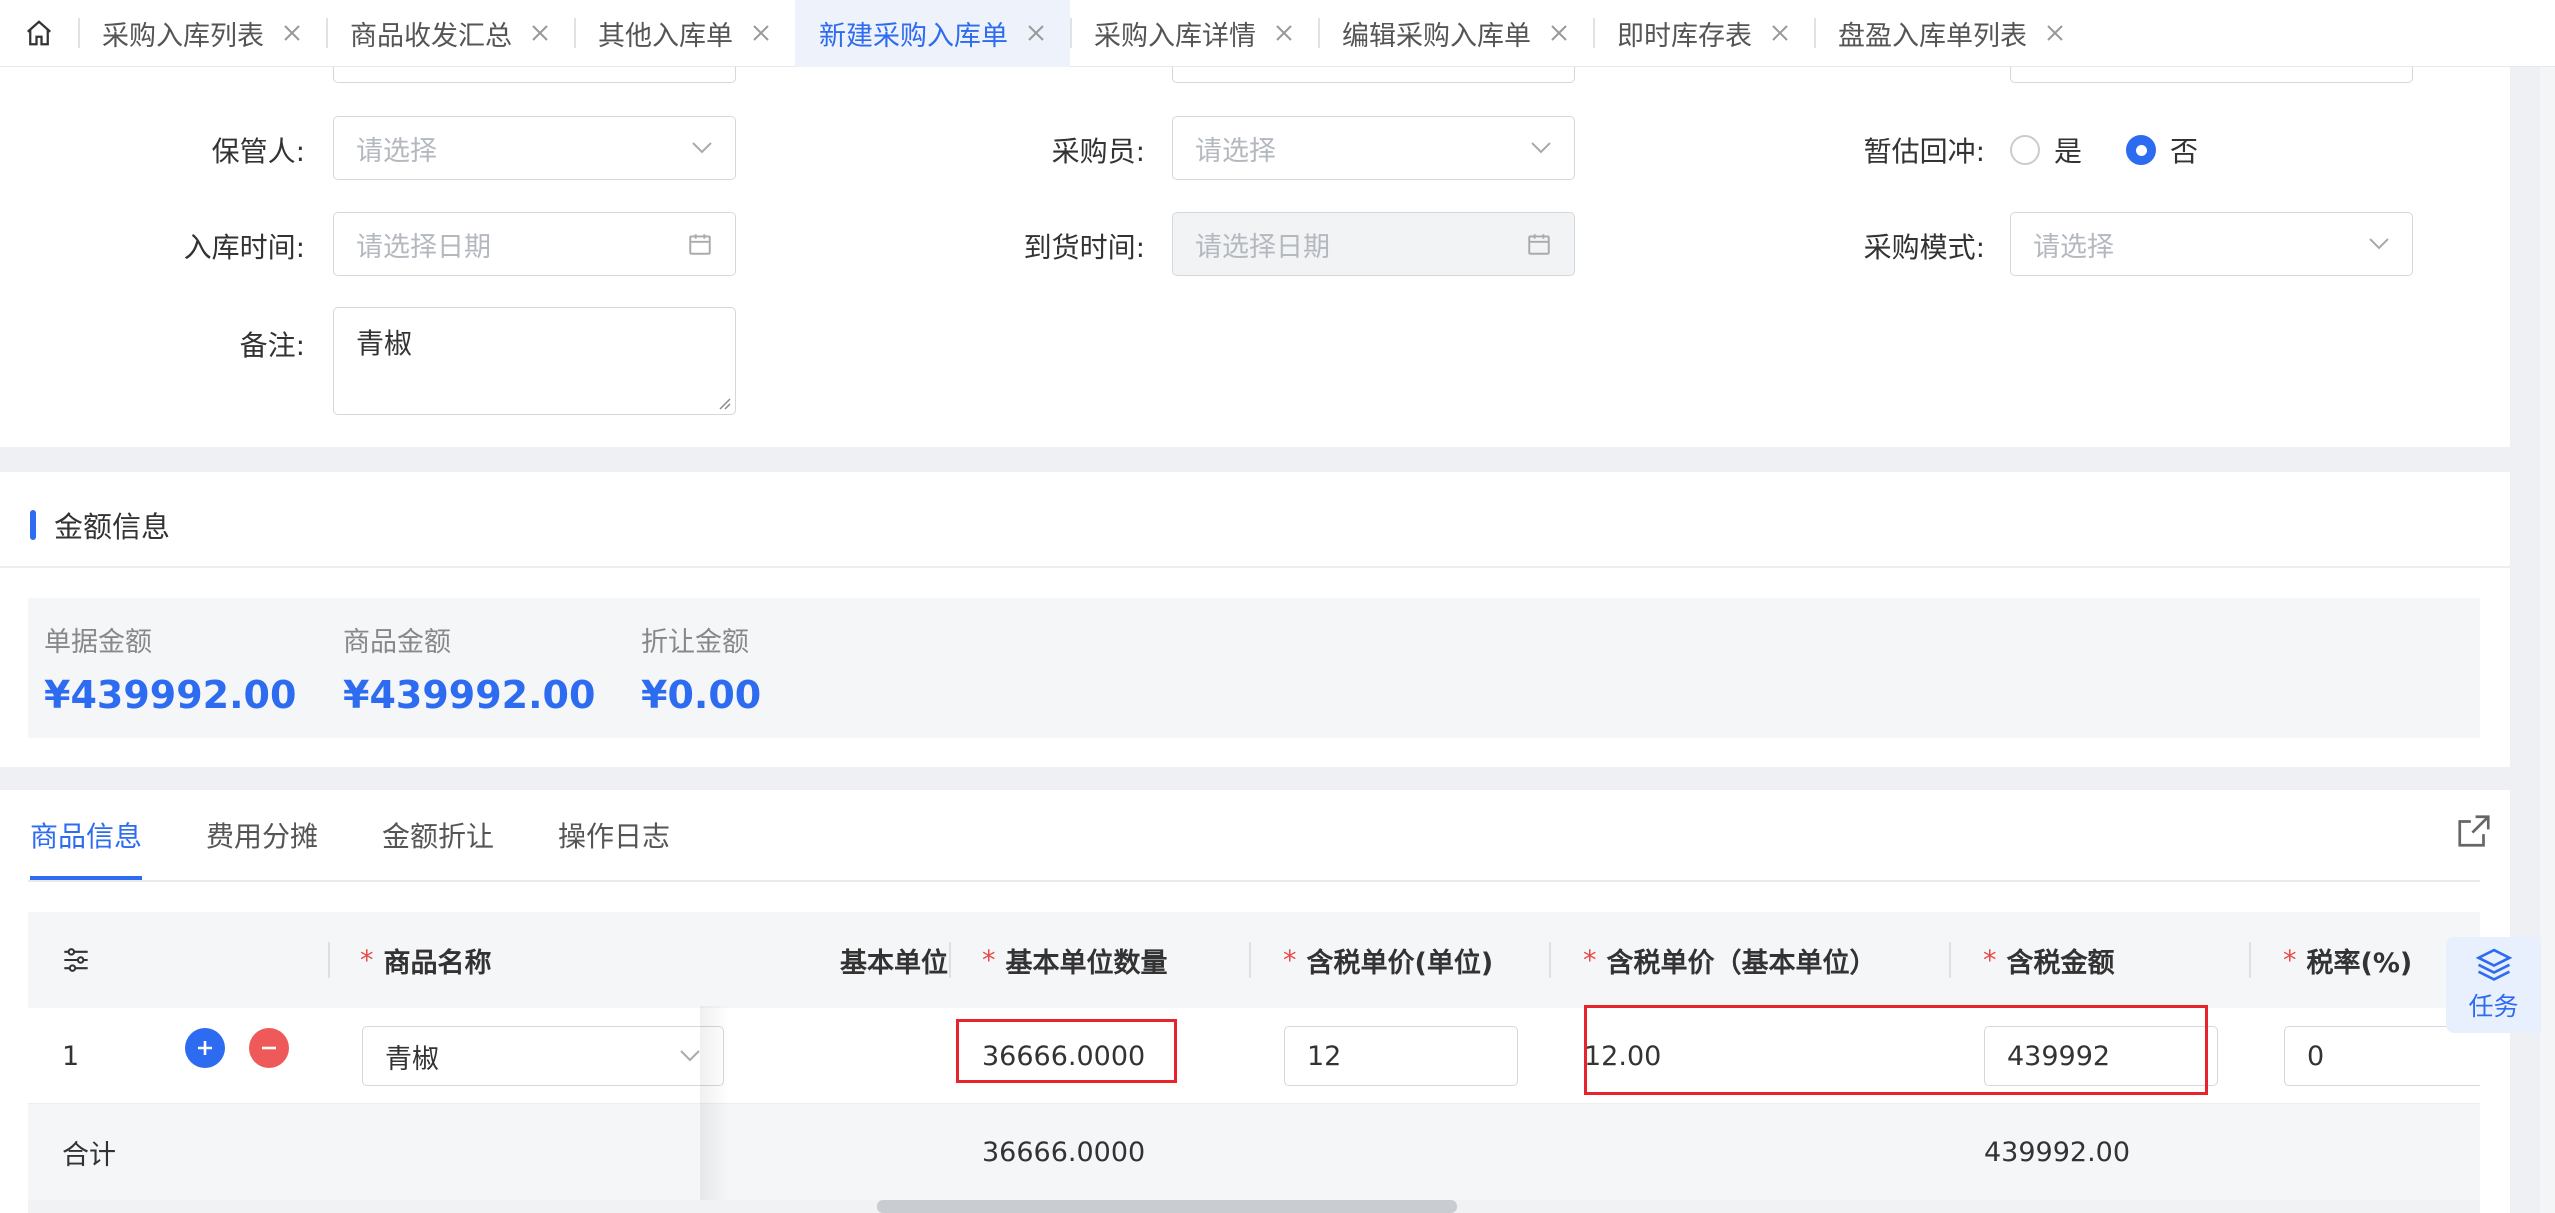 Image resolution: width=2555 pixels, height=1213 pixels. What do you see at coordinates (2474, 831) in the screenshot?
I see `export-icon` at bounding box center [2474, 831].